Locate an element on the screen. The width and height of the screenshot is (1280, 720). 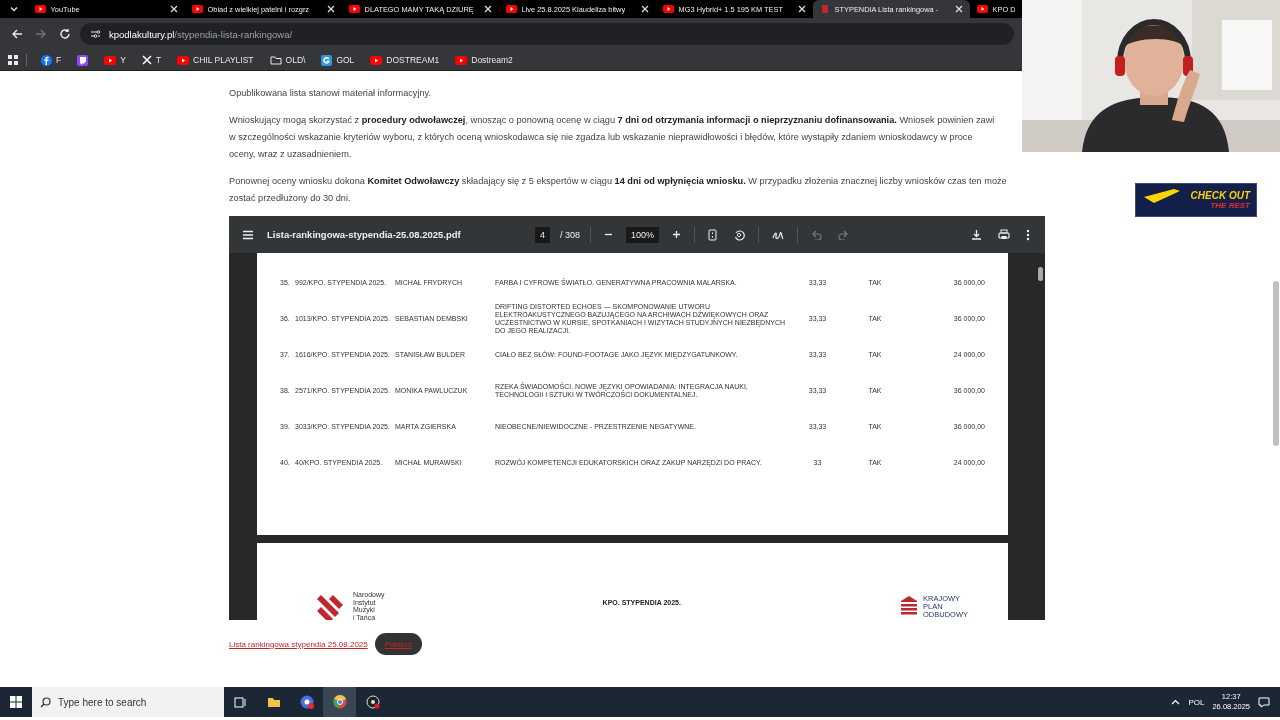
bookmark: DOSTREAM1 is located at coordinates (405, 60).